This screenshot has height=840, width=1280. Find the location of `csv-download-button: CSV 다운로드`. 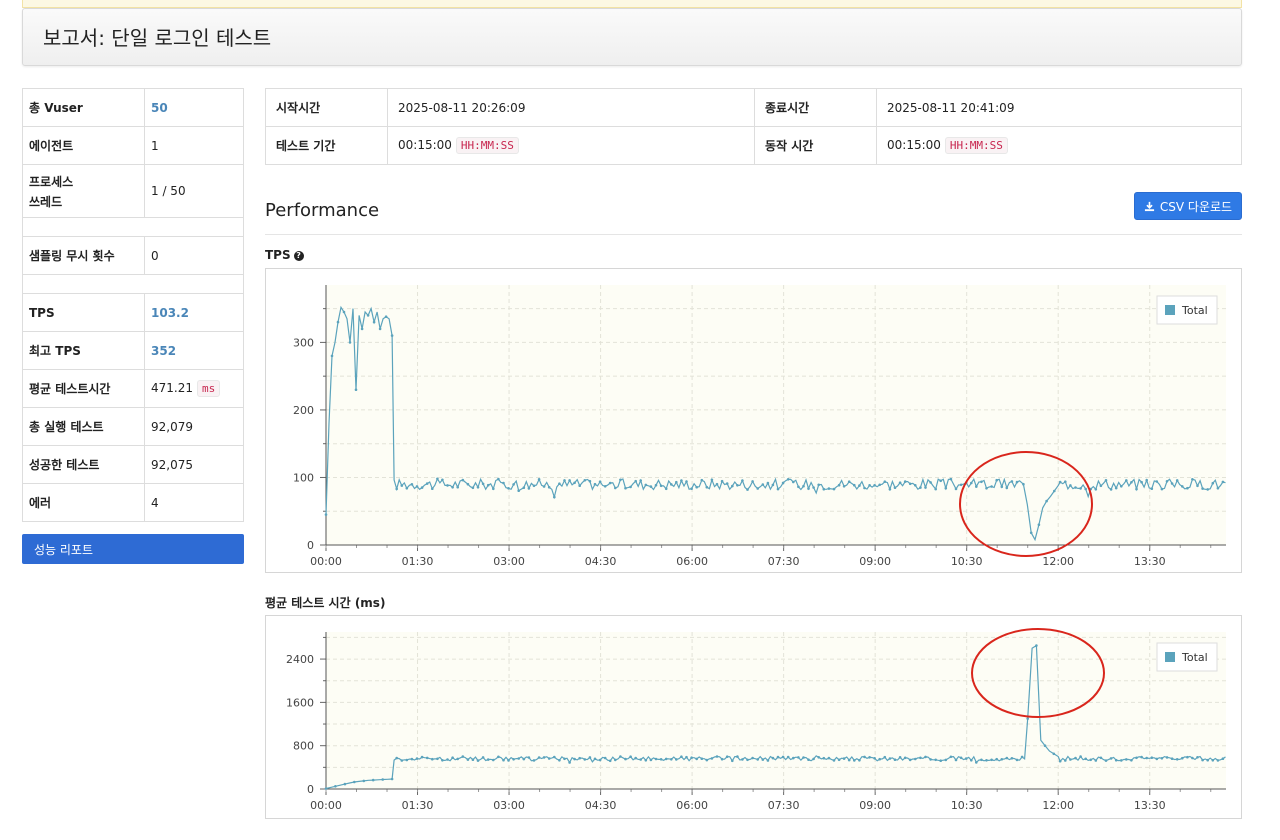

csv-download-button: CSV 다운로드 is located at coordinates (1188, 206).